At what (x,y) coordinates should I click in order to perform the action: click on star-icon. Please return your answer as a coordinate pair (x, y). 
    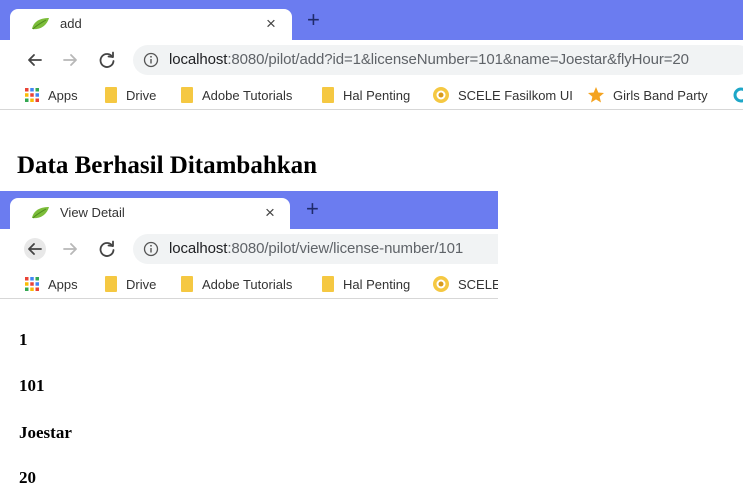
    Looking at the image, I should click on (596, 95).